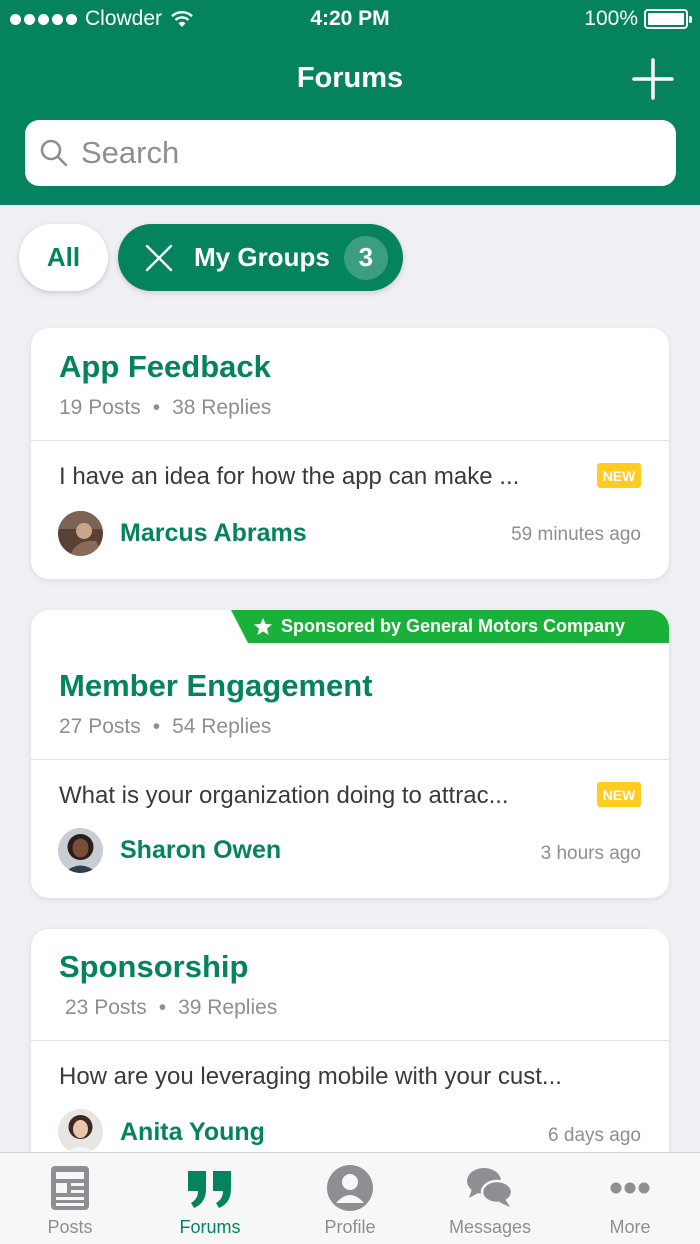 The height and width of the screenshot is (1244, 700). I want to click on tab-bar: Posts Forums Profile Messages More, so click(350, 1198).